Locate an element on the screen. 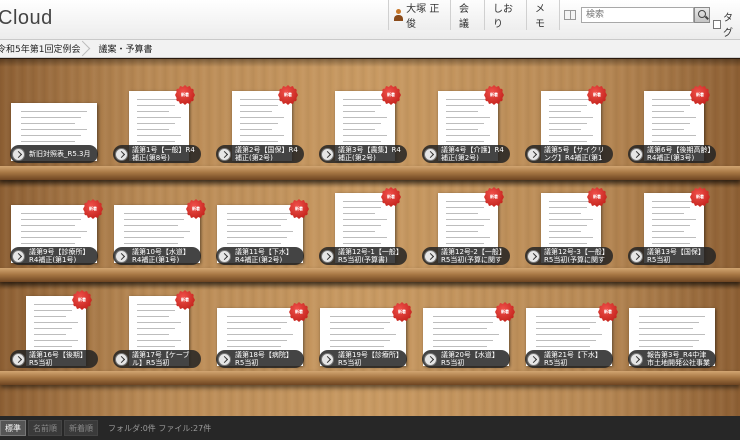 The height and width of the screenshot is (440, 740). document-label: 議第10号【水道】R4補正(第1号) is located at coordinates (157, 256).